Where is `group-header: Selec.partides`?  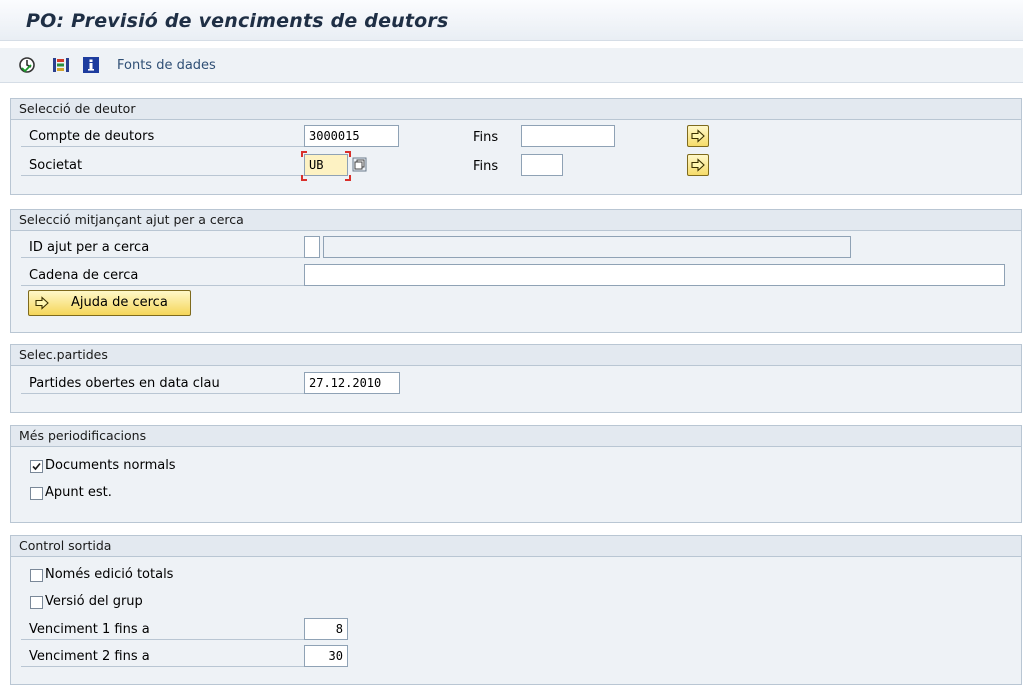 group-header: Selec.partides is located at coordinates (516, 355).